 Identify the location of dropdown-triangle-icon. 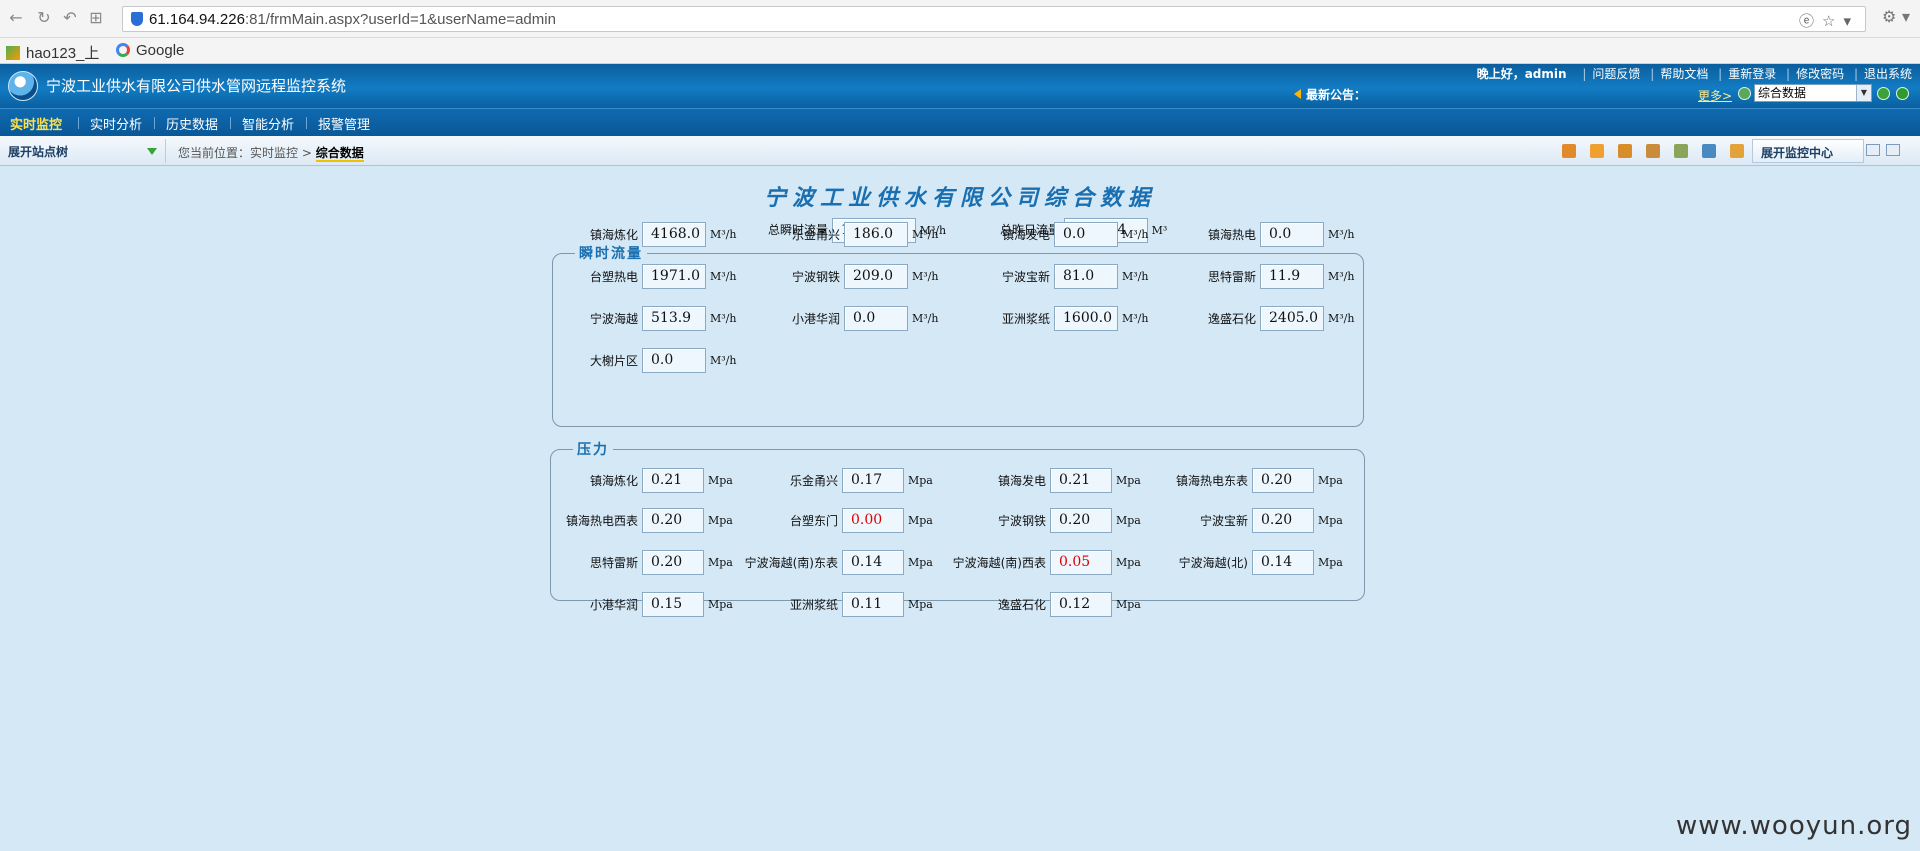
(152, 151).